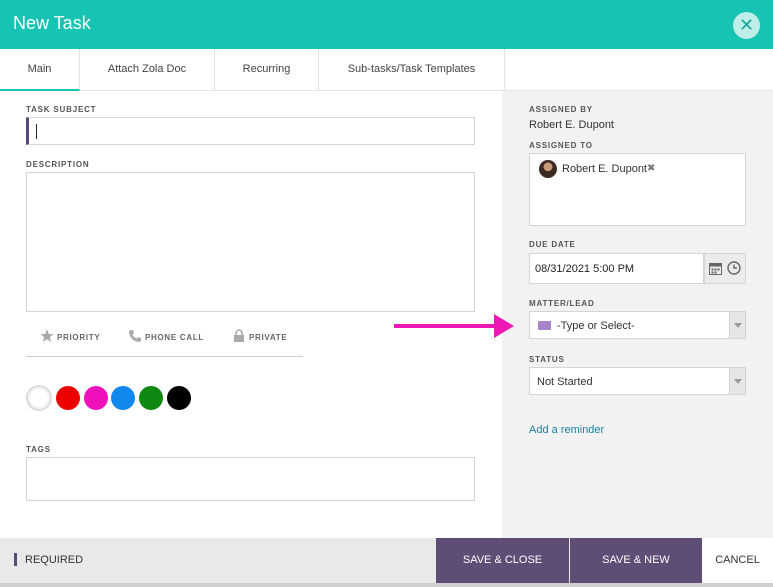 The height and width of the screenshot is (587, 773). Describe the element at coordinates (571, 125) in the screenshot. I see `assigned-by-value: Robert E. Dupont` at that location.